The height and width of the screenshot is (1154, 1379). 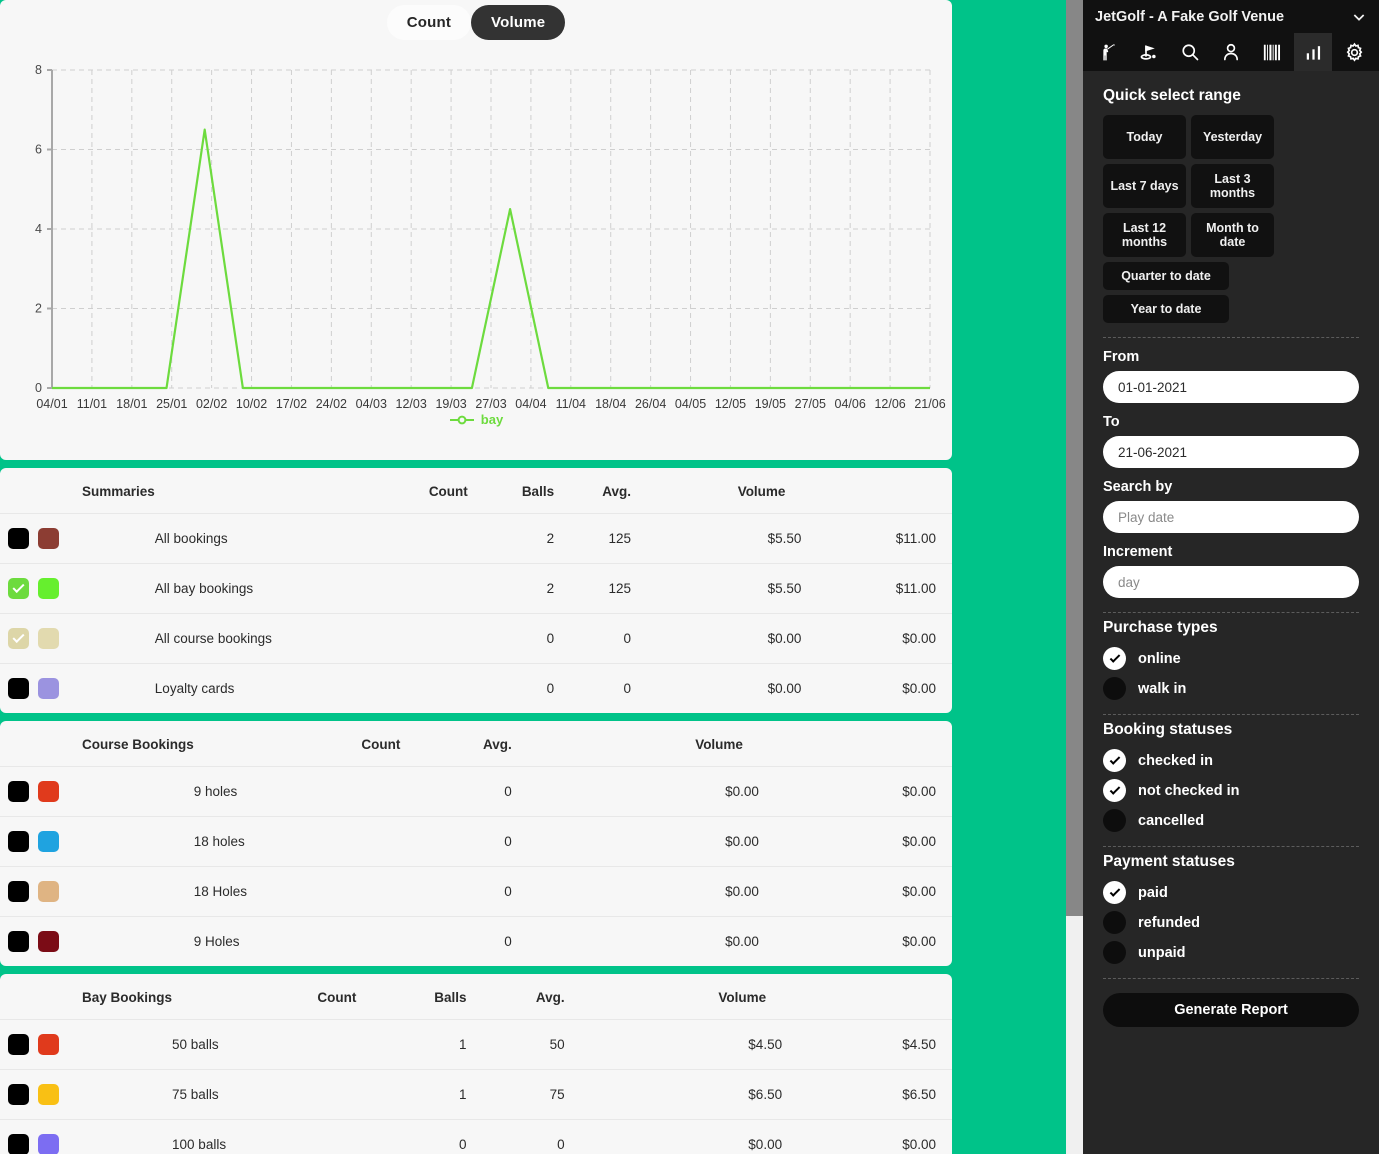 What do you see at coordinates (1231, 688) in the screenshot?
I see `filter-option-walk-in: walk in` at bounding box center [1231, 688].